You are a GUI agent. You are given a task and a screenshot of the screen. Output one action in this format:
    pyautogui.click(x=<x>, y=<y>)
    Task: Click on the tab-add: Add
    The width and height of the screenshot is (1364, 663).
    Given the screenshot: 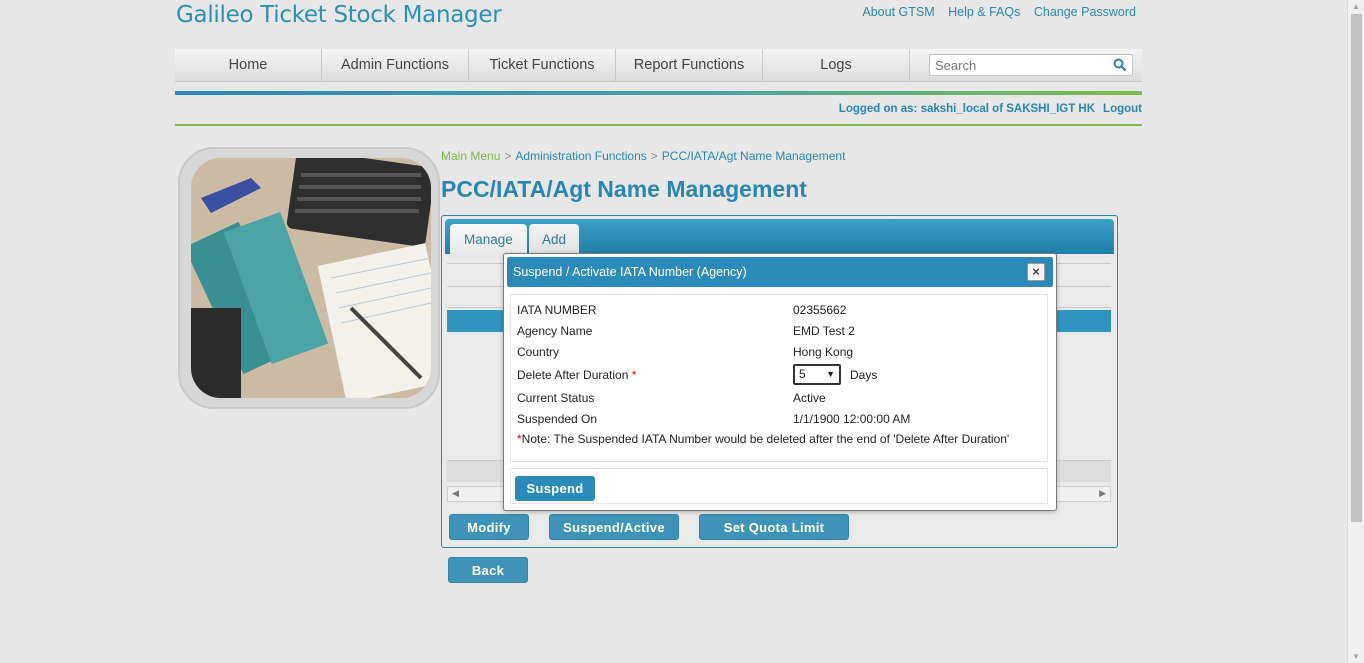 What is the action you would take?
    pyautogui.click(x=554, y=239)
    